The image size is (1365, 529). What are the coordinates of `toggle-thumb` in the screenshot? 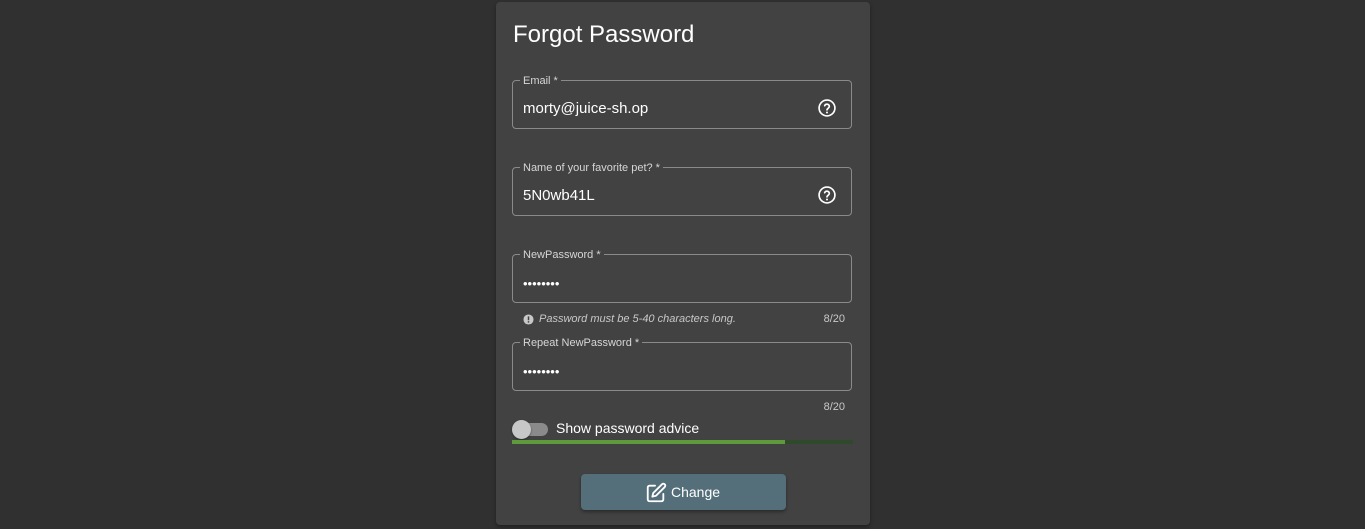 It's located at (521, 429).